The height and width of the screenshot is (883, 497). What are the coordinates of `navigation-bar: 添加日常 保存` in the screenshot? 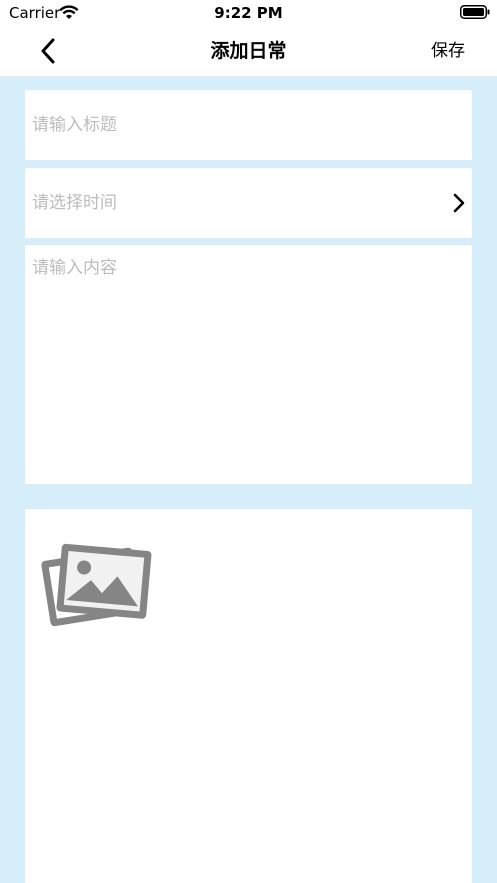 It's located at (248, 51).